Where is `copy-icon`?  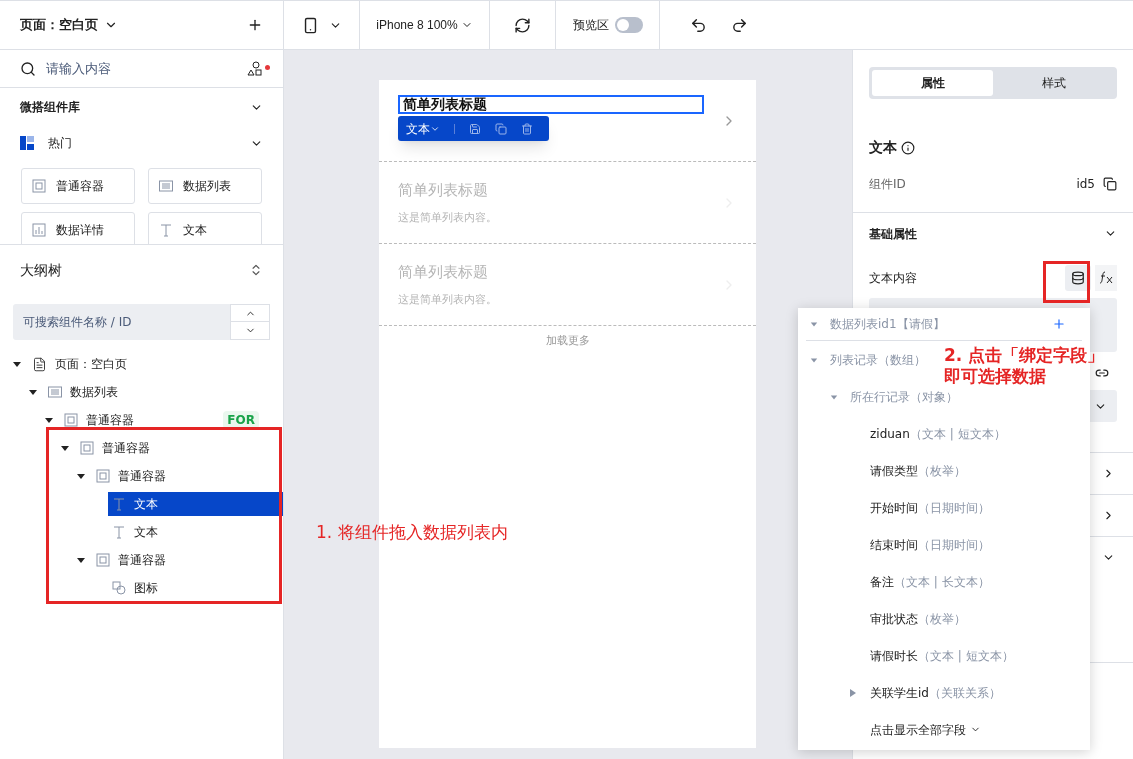 copy-icon is located at coordinates (1110, 184).